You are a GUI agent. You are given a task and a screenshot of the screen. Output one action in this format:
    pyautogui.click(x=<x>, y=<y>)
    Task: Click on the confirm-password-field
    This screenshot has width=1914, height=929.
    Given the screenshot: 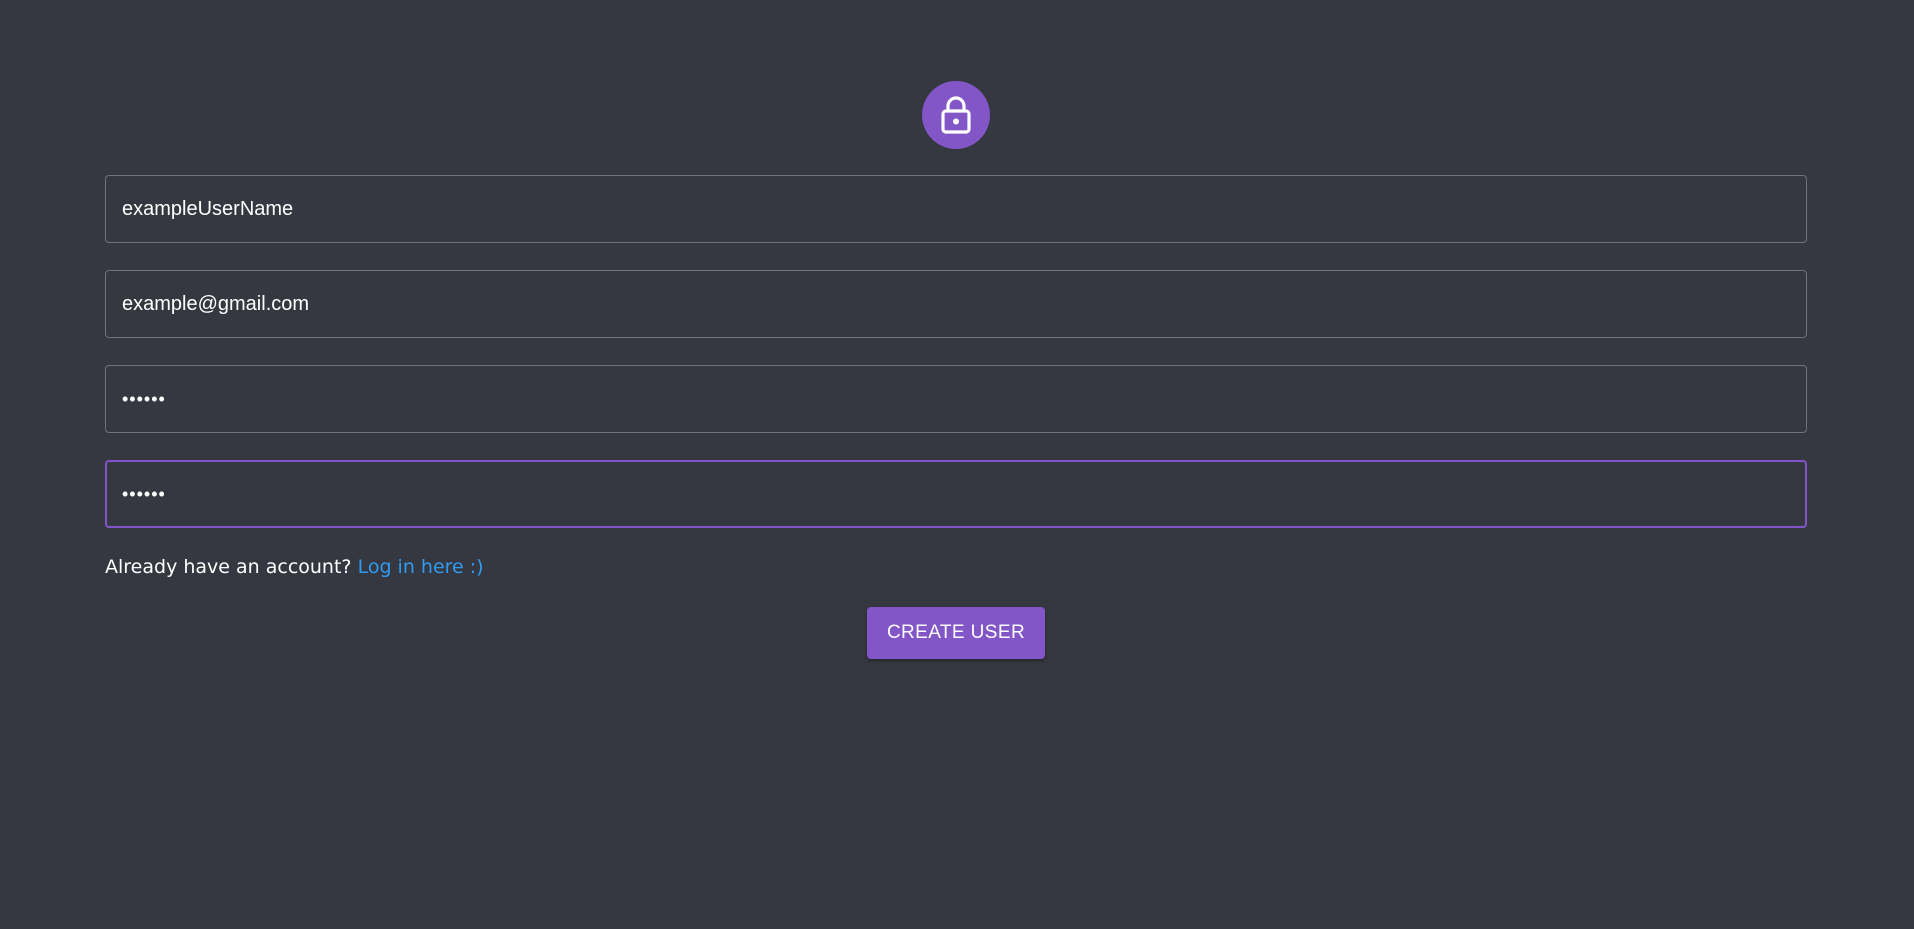 What is the action you would take?
    pyautogui.click(x=956, y=494)
    